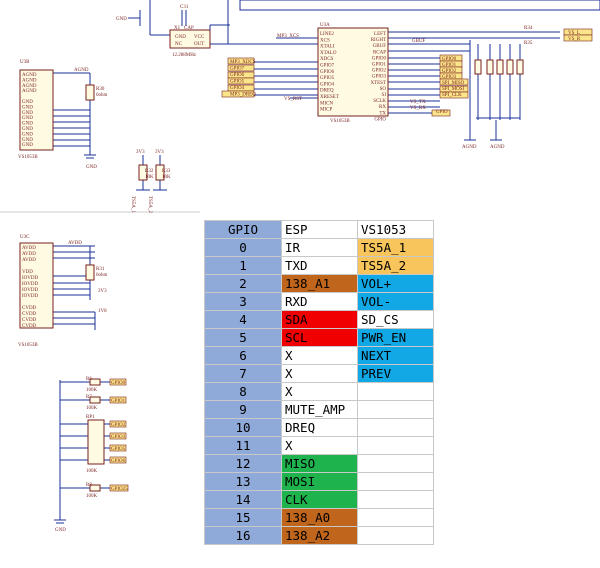  What do you see at coordinates (243, 481) in the screenshot?
I see `gpio-number: 13` at bounding box center [243, 481].